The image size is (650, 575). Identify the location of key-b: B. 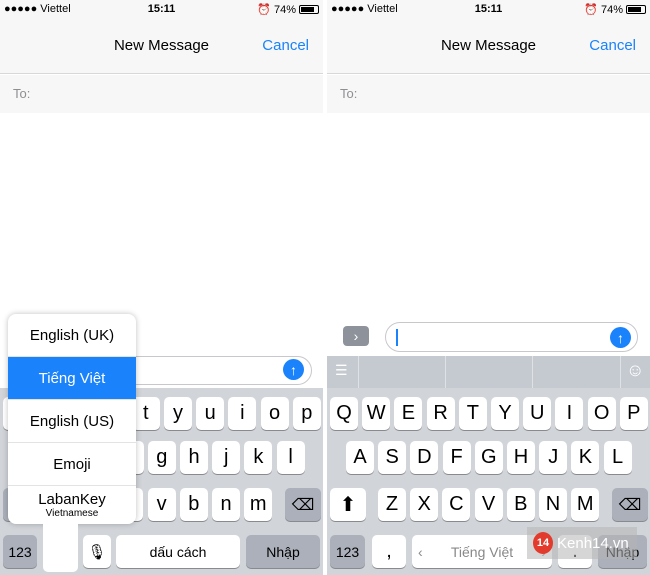
(520, 504).